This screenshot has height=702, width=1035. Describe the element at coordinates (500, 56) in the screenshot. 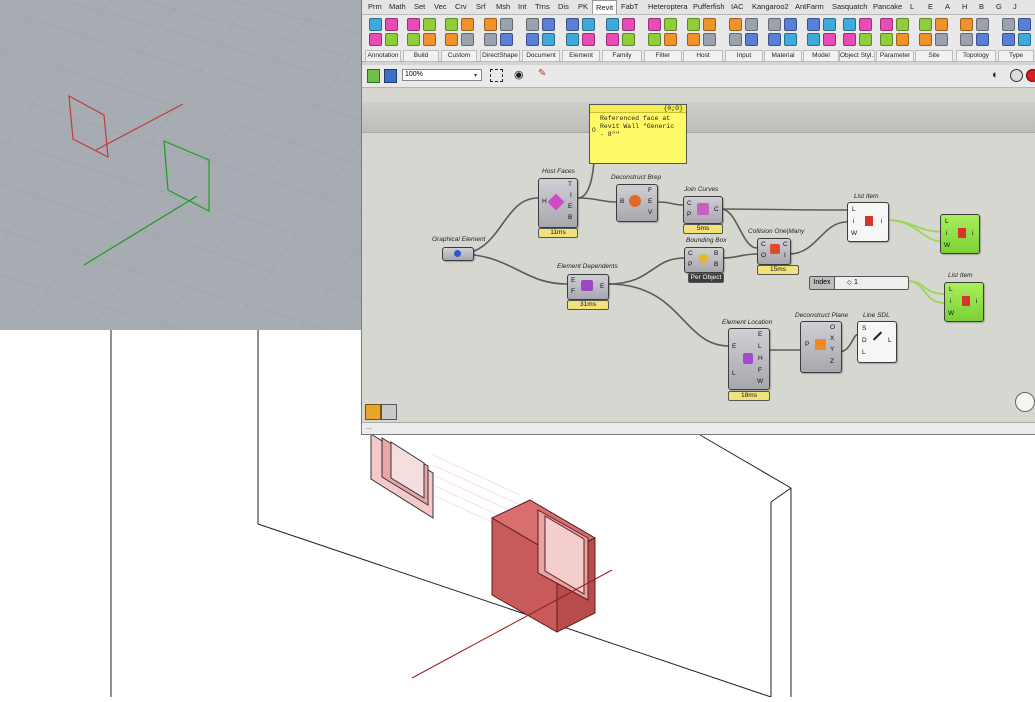

I see `group-directshape: DirectShape` at that location.